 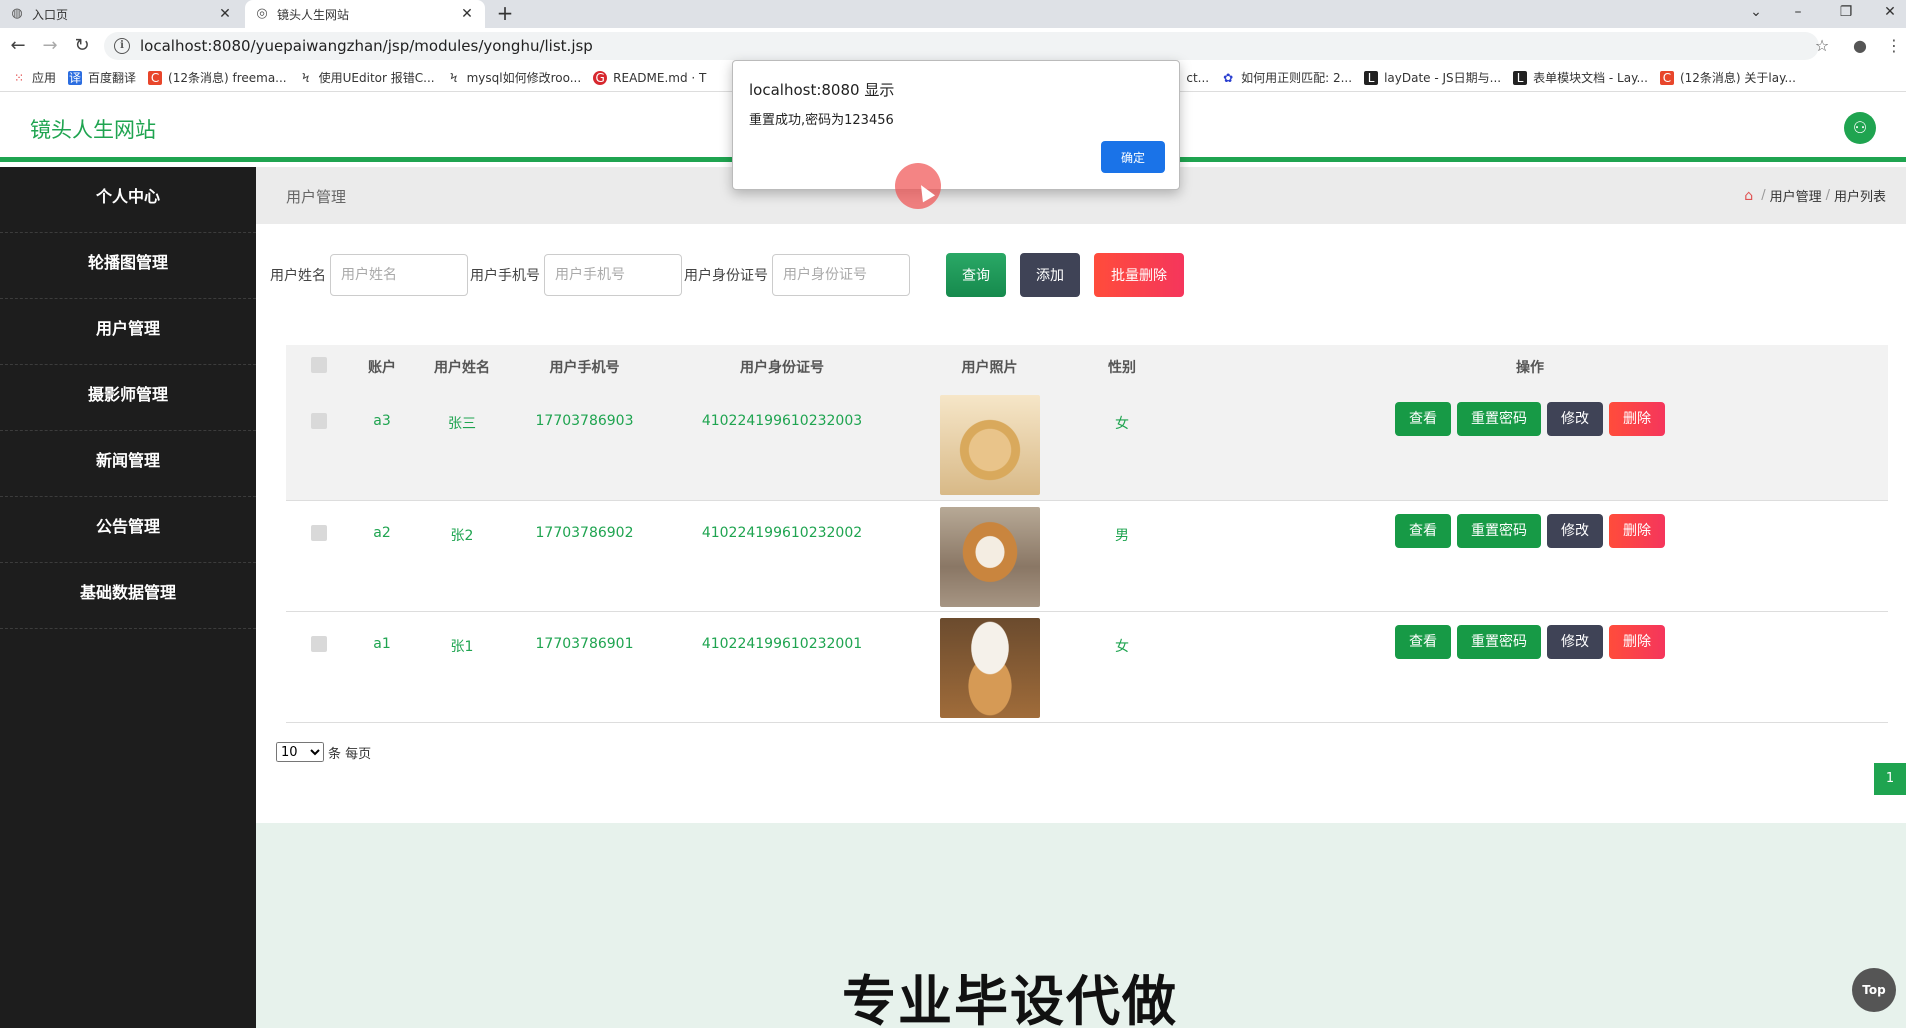 What do you see at coordinates (782, 368) in the screenshot?
I see `col-idcard: 用户身份证号` at bounding box center [782, 368].